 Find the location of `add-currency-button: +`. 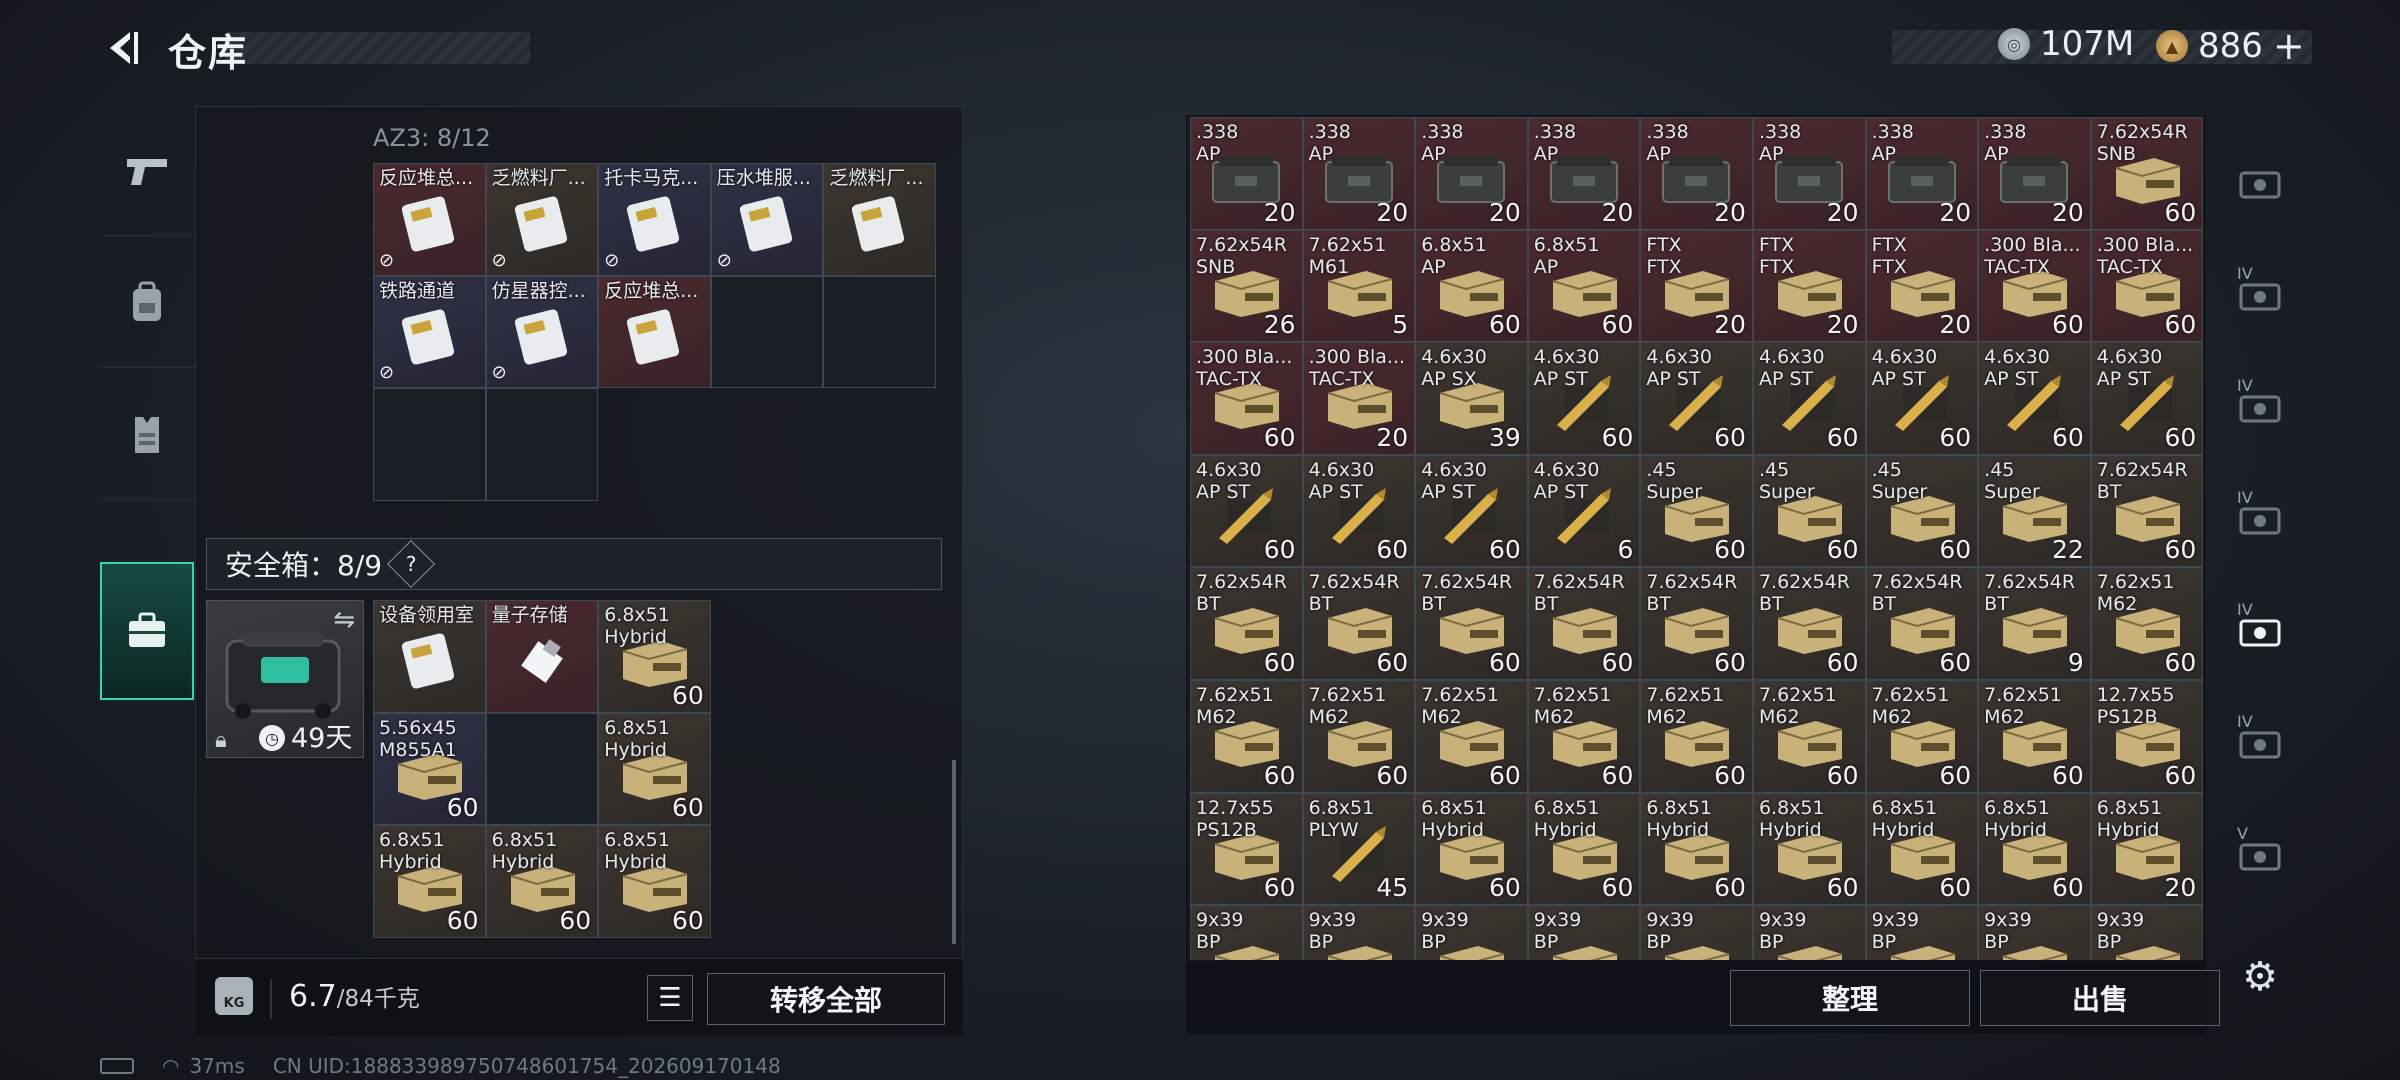

add-currency-button: + is located at coordinates (2289, 46).